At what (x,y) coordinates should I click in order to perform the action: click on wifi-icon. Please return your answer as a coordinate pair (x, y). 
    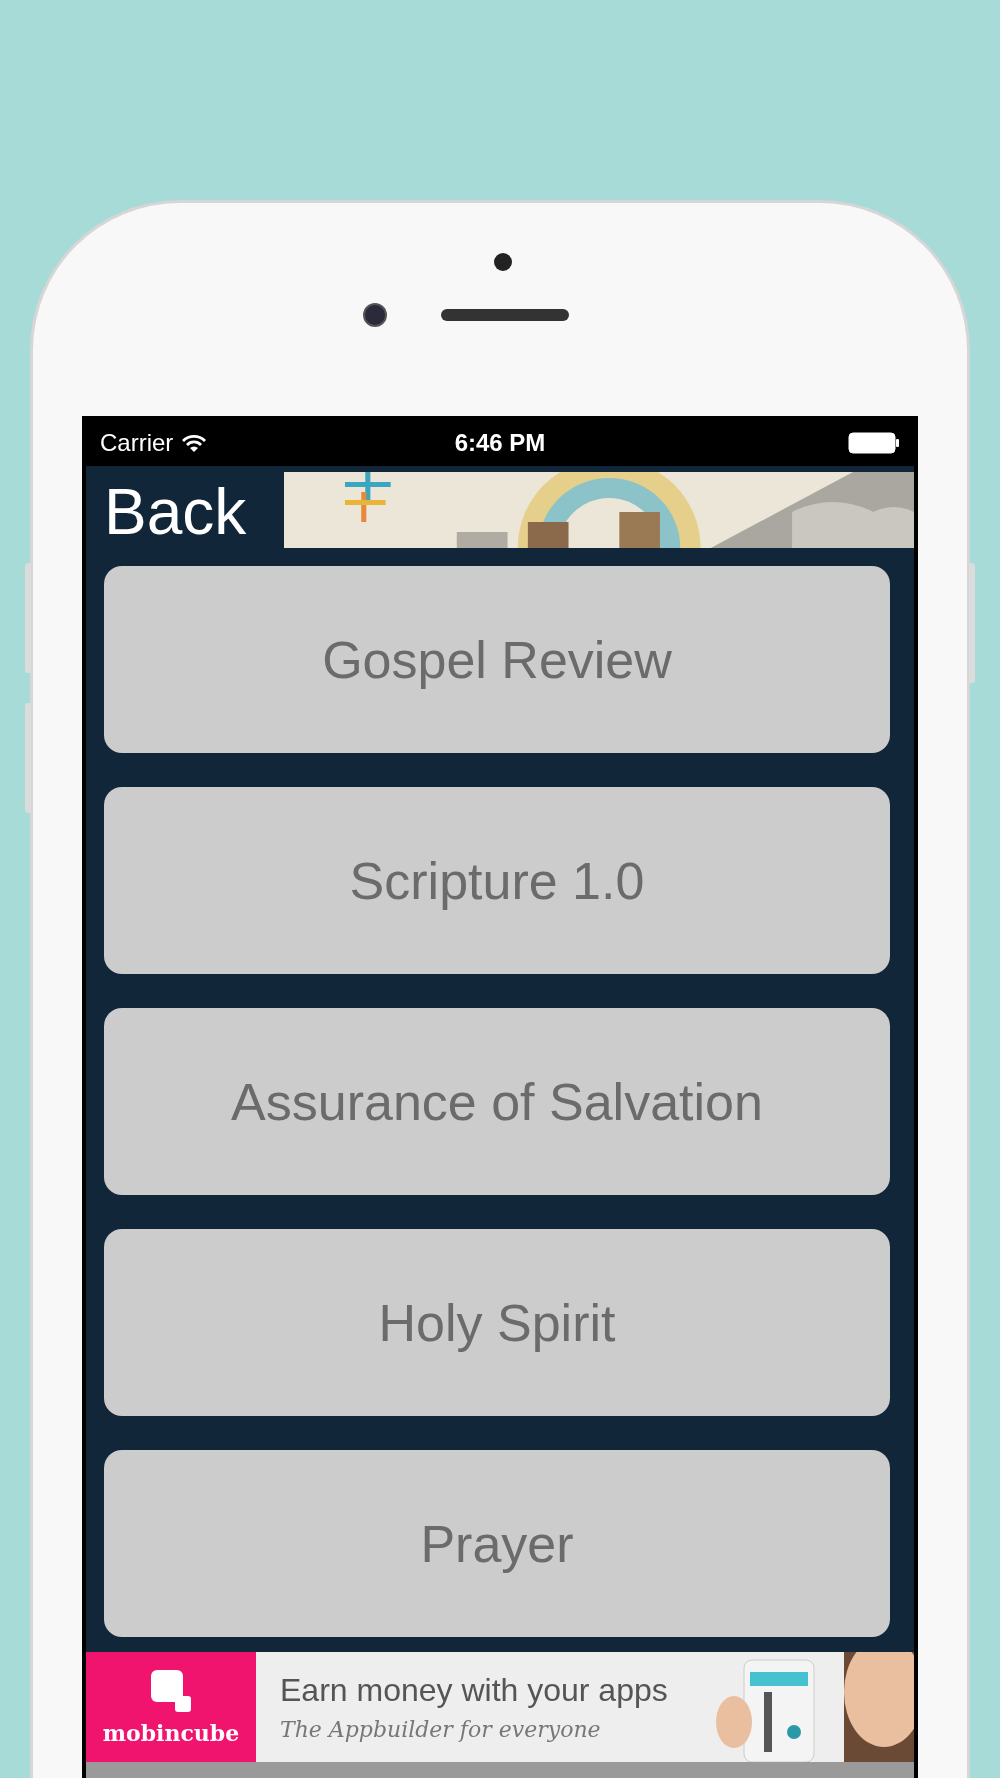
    Looking at the image, I should click on (194, 443).